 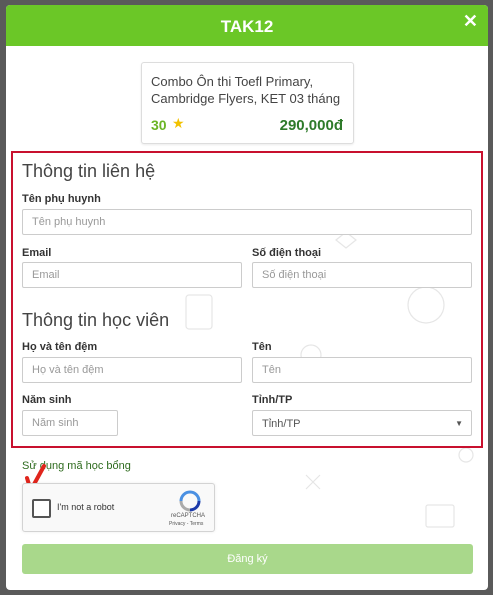 I want to click on close-icon: ✕, so click(x=470, y=21).